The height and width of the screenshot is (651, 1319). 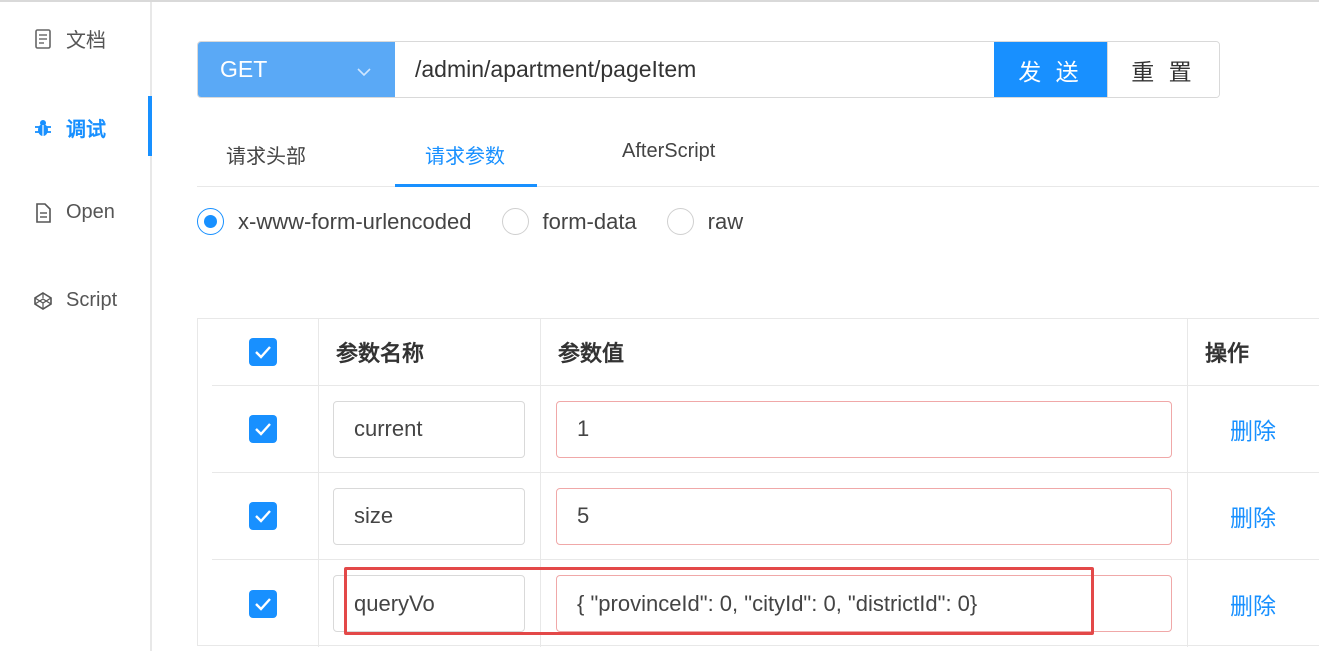 What do you see at coordinates (429, 516) in the screenshot?
I see `param-name-input: size` at bounding box center [429, 516].